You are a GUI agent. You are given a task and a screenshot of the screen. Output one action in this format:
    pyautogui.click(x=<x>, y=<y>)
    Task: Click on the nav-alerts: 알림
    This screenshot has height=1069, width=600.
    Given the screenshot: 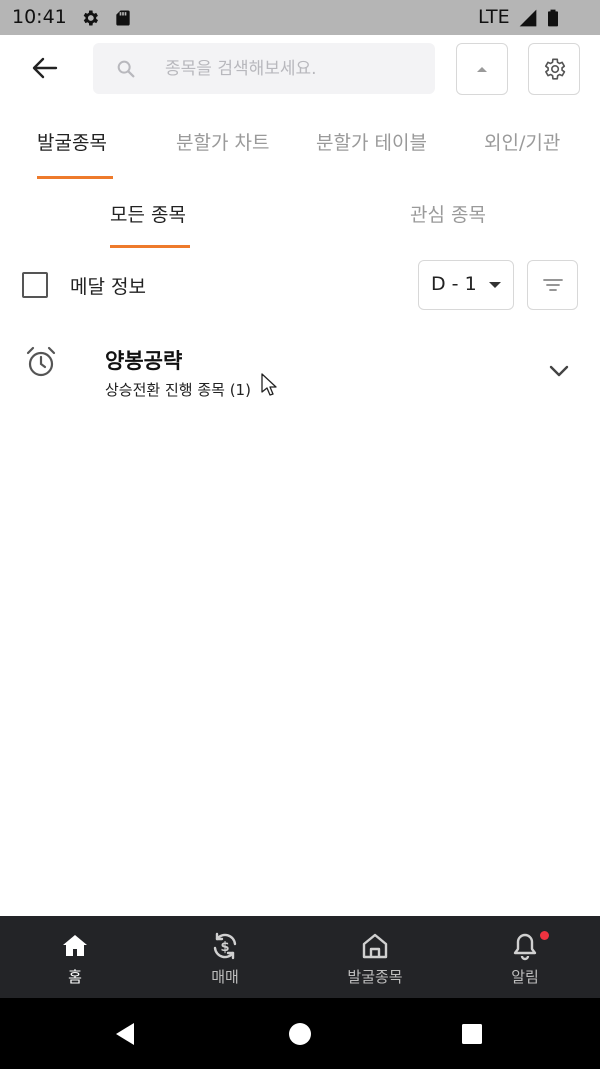 What is the action you would take?
    pyautogui.click(x=525, y=957)
    